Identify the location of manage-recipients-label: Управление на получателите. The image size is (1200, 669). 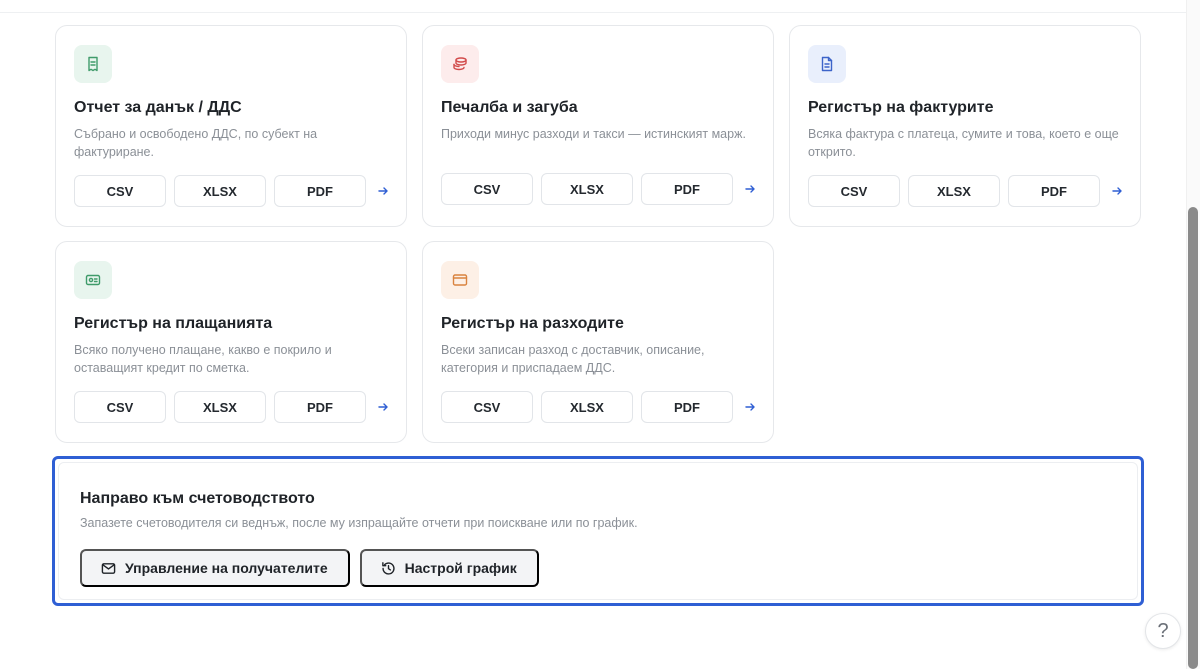
(226, 568).